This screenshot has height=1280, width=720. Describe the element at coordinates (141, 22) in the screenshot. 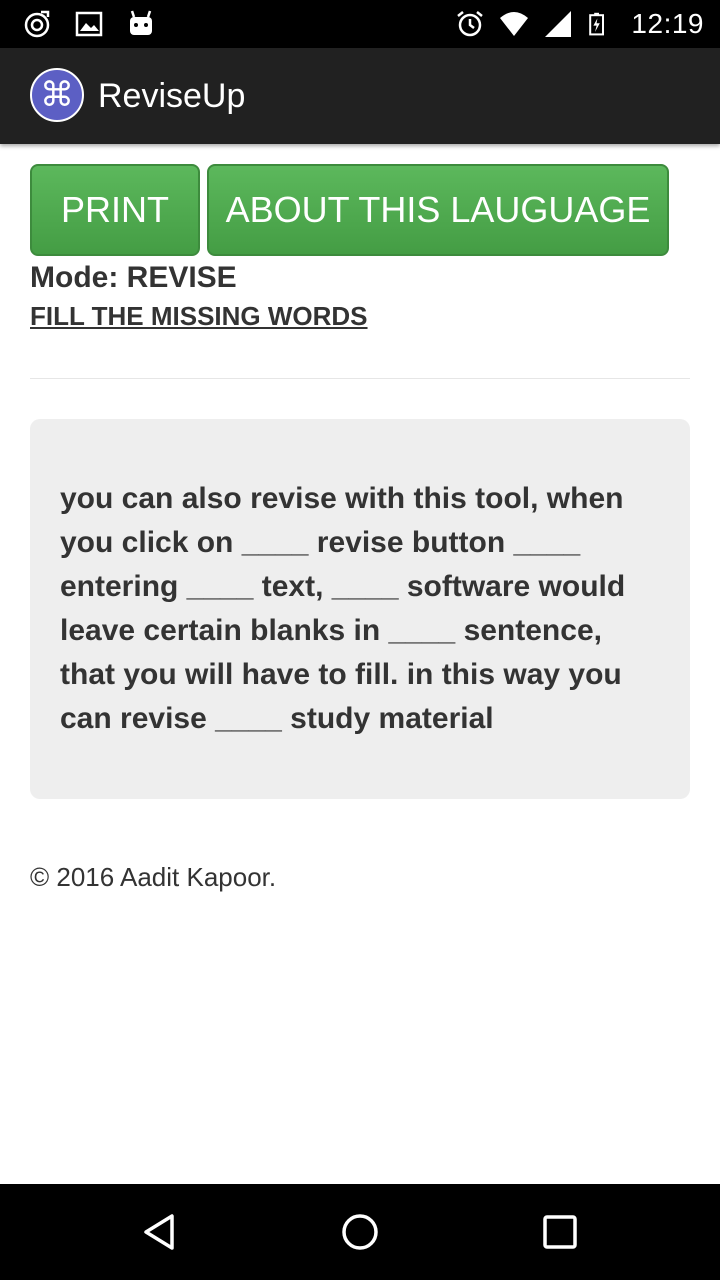

I see `android-icon` at that location.